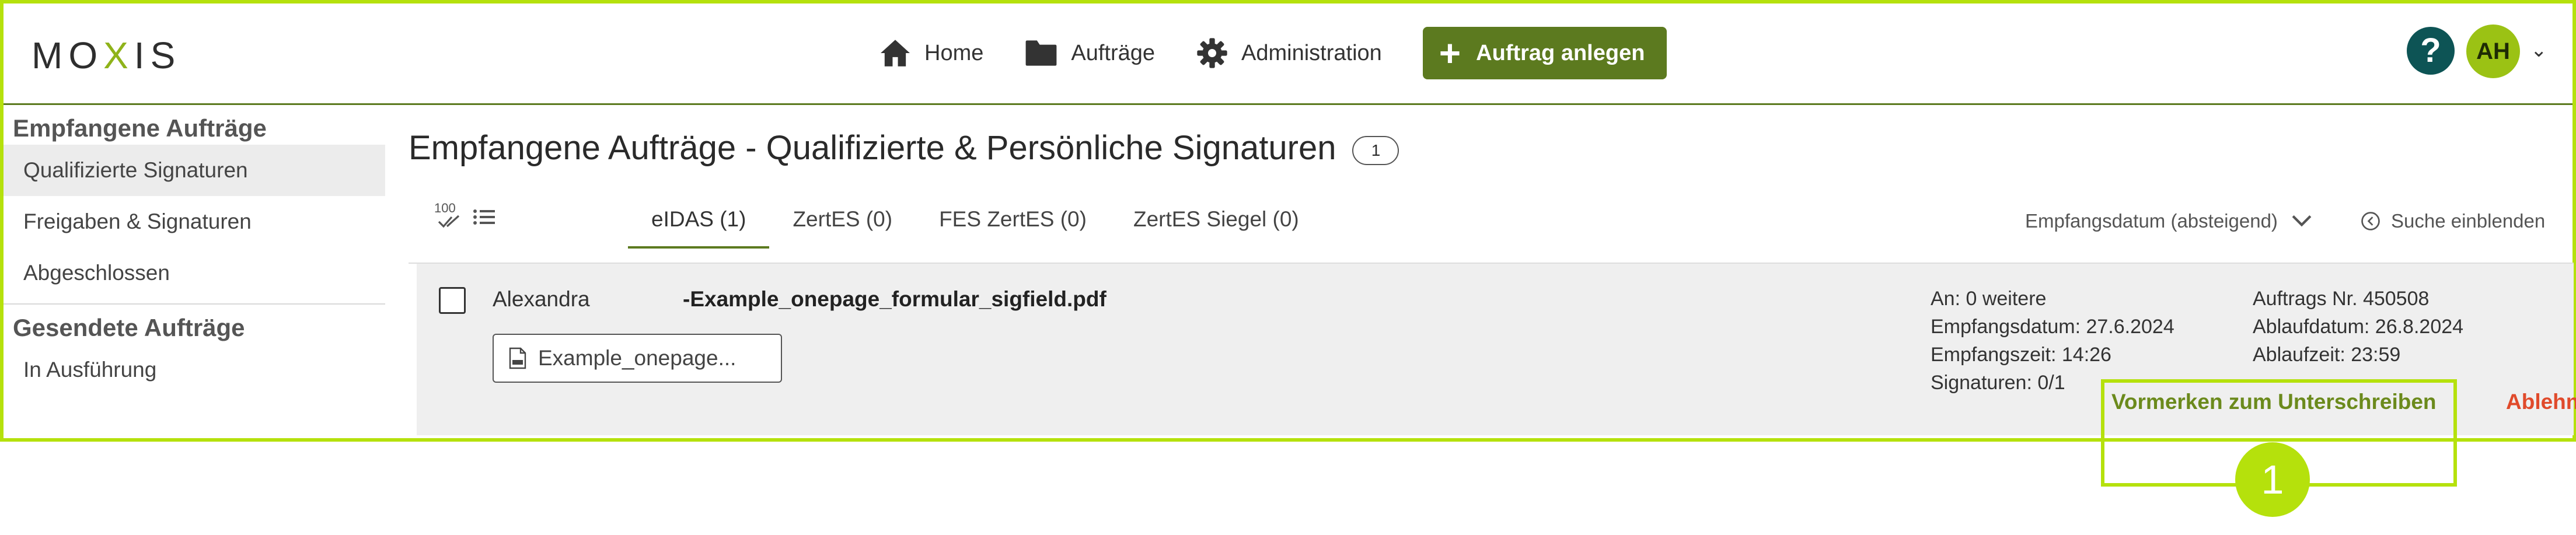  Describe the element at coordinates (954, 52) in the screenshot. I see `nav-home-label: Home` at that location.